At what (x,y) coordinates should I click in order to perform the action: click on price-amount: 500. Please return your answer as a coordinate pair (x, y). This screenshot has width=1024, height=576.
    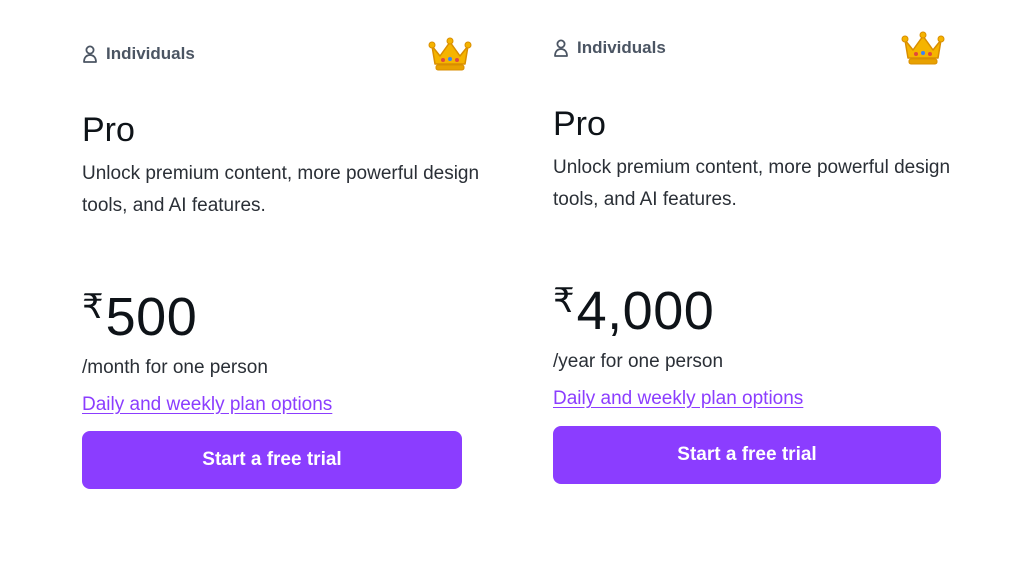
    Looking at the image, I should click on (151, 317).